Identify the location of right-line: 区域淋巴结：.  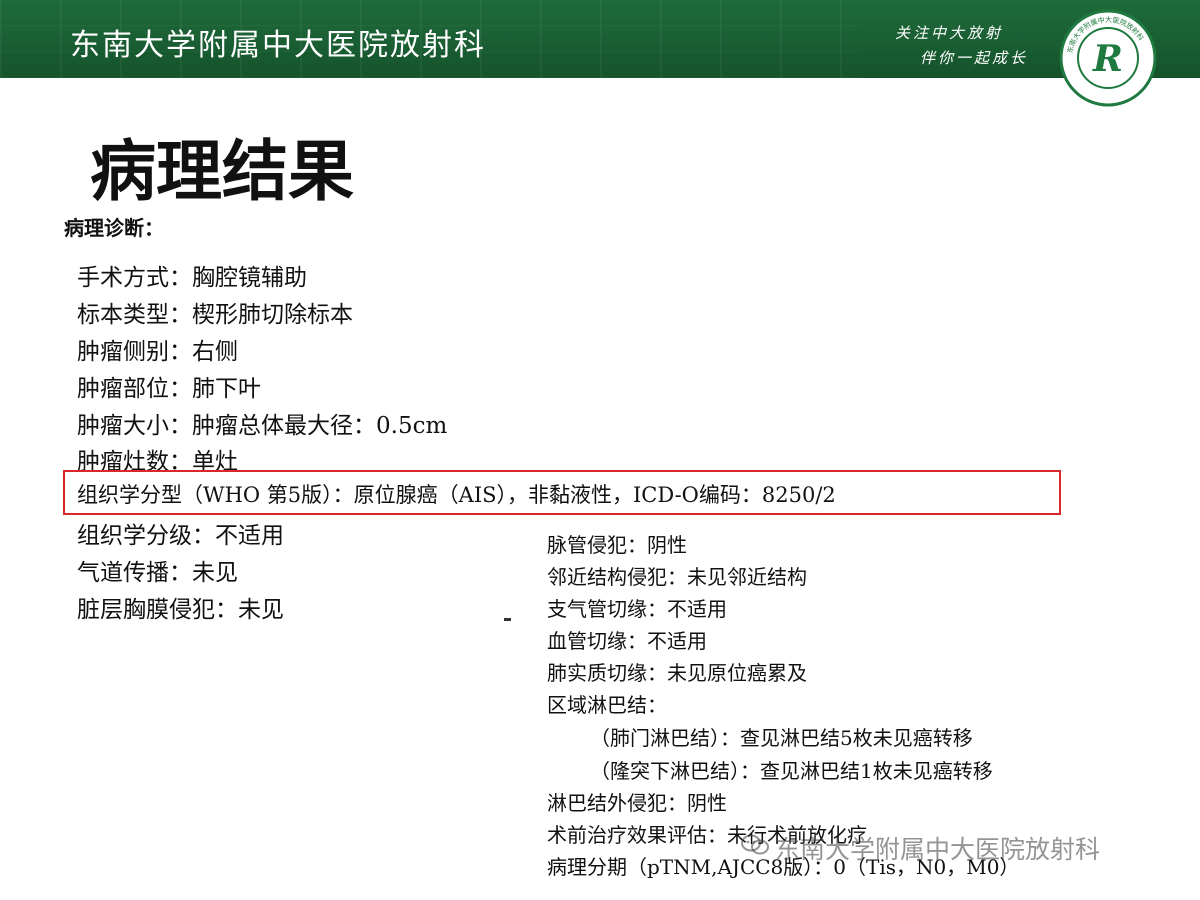
(607, 705).